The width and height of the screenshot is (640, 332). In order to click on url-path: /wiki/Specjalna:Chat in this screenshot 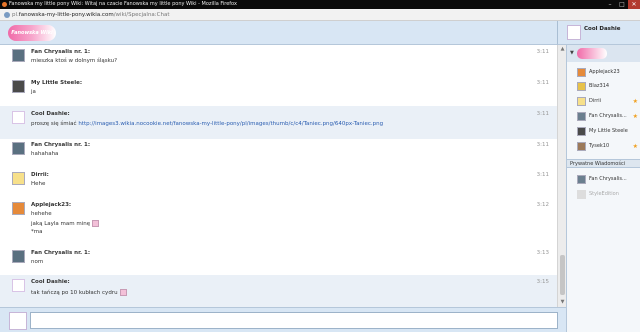, I will do `click(141, 15)`.